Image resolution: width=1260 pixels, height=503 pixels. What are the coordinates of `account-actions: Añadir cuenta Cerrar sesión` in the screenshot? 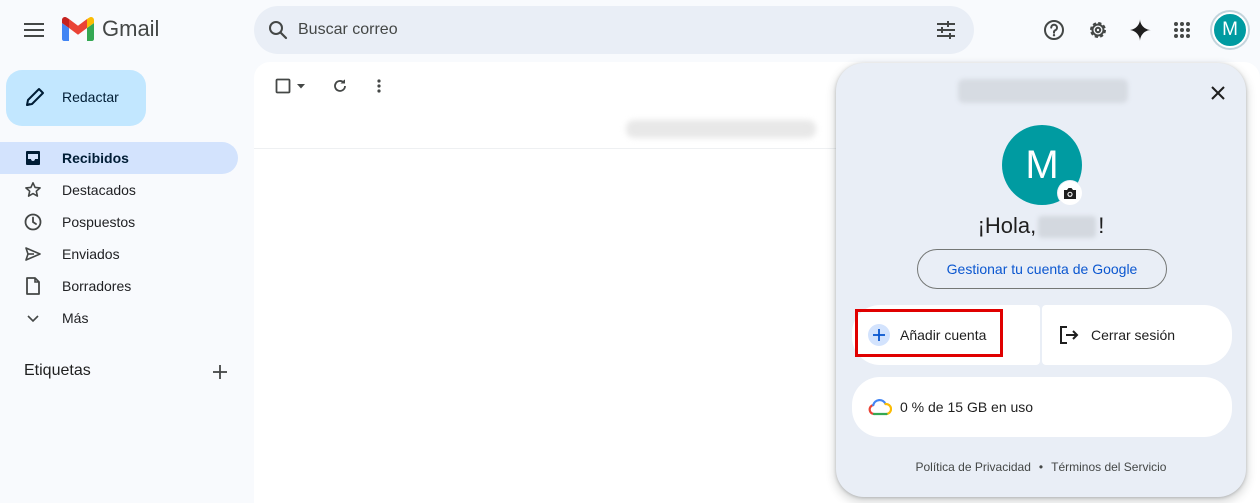 It's located at (1042, 335).